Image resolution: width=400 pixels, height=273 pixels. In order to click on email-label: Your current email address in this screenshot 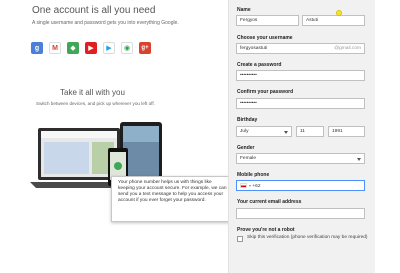, I will do `click(269, 202)`.